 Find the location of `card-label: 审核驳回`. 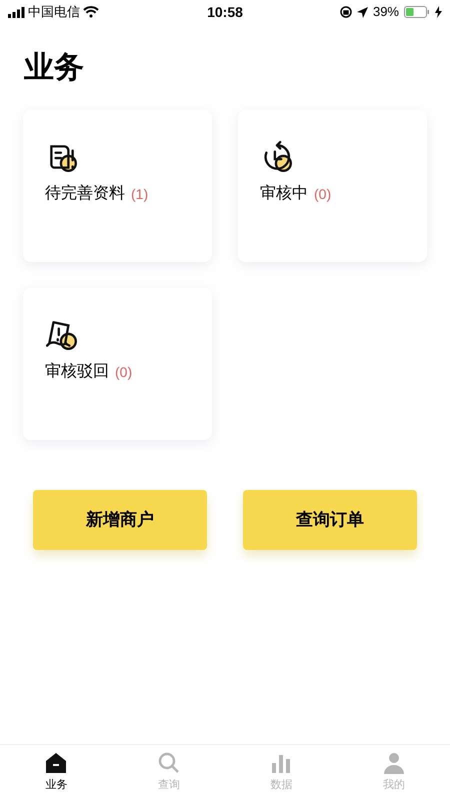

card-label: 审核驳回 is located at coordinates (77, 372).